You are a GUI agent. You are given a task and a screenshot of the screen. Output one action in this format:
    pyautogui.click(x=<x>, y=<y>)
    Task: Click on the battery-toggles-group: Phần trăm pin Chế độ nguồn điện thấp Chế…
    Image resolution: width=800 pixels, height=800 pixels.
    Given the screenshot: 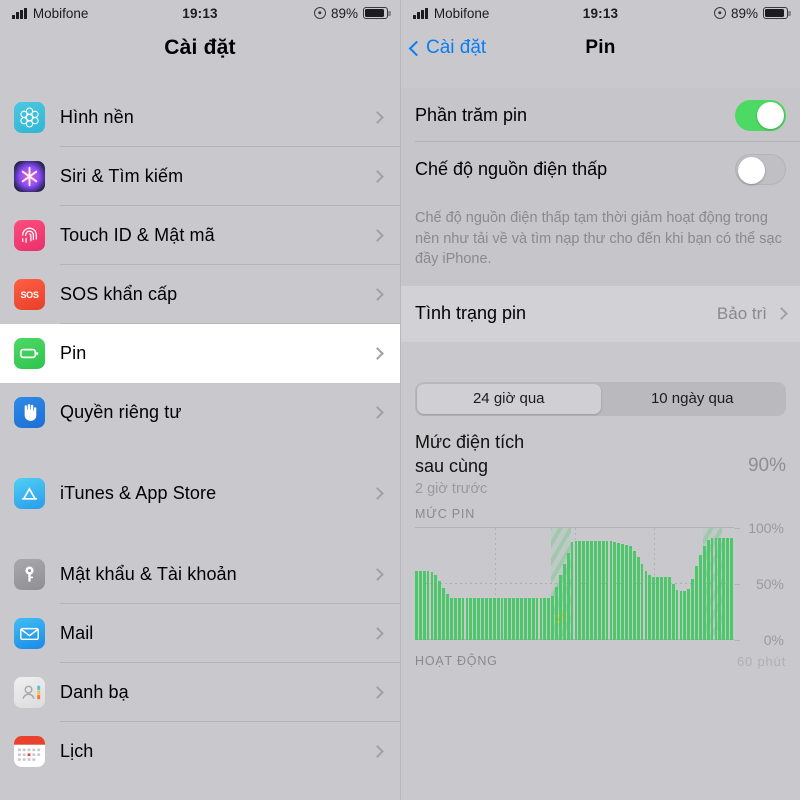 What is the action you would take?
    pyautogui.click(x=600, y=187)
    